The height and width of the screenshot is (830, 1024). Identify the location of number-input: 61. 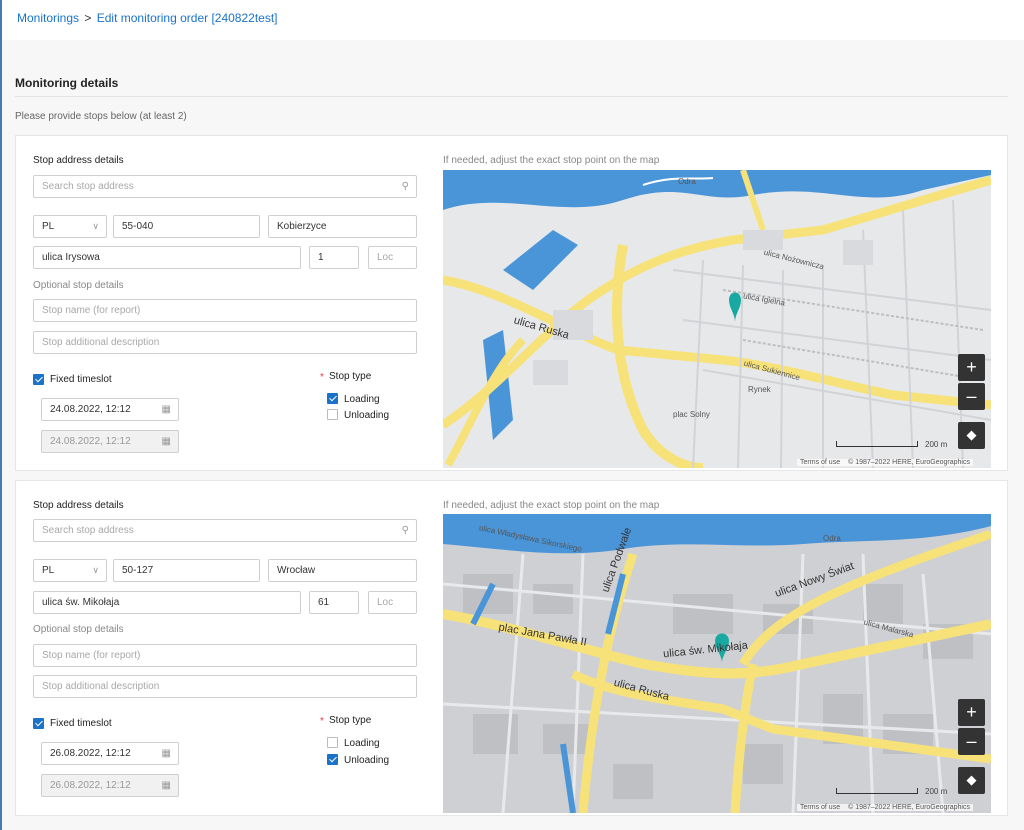
(334, 602).